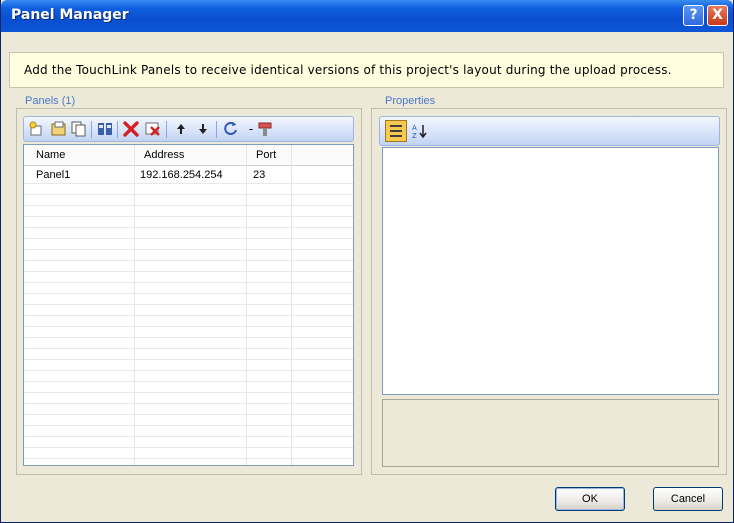 This screenshot has height=523, width=734. Describe the element at coordinates (188, 155) in the screenshot. I see `panels-list-header: Name Address Port` at that location.